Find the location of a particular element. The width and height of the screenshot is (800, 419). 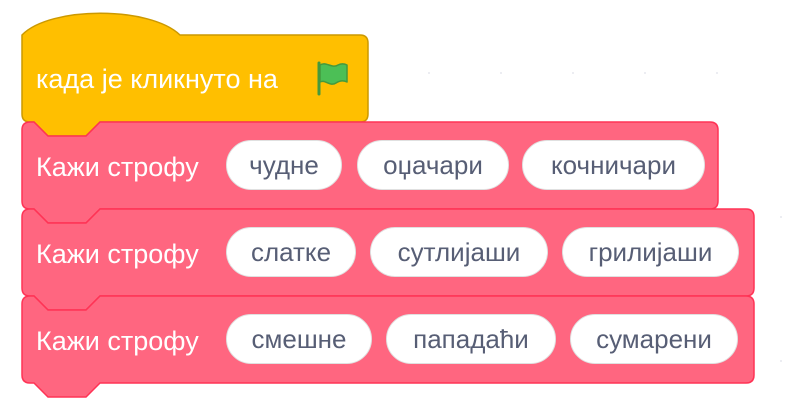

say-arg-input: смешне is located at coordinates (299, 339).